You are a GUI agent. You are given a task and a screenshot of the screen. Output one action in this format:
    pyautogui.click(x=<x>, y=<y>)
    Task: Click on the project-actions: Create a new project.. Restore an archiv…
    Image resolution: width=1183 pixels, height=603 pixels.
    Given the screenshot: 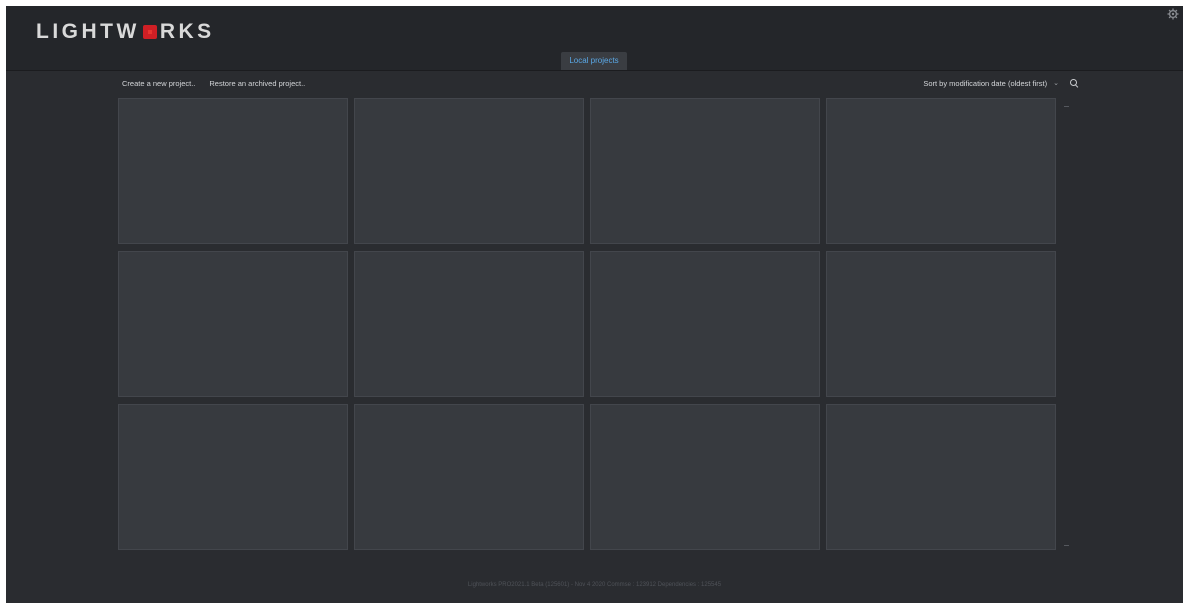 What is the action you would take?
    pyautogui.click(x=213, y=83)
    